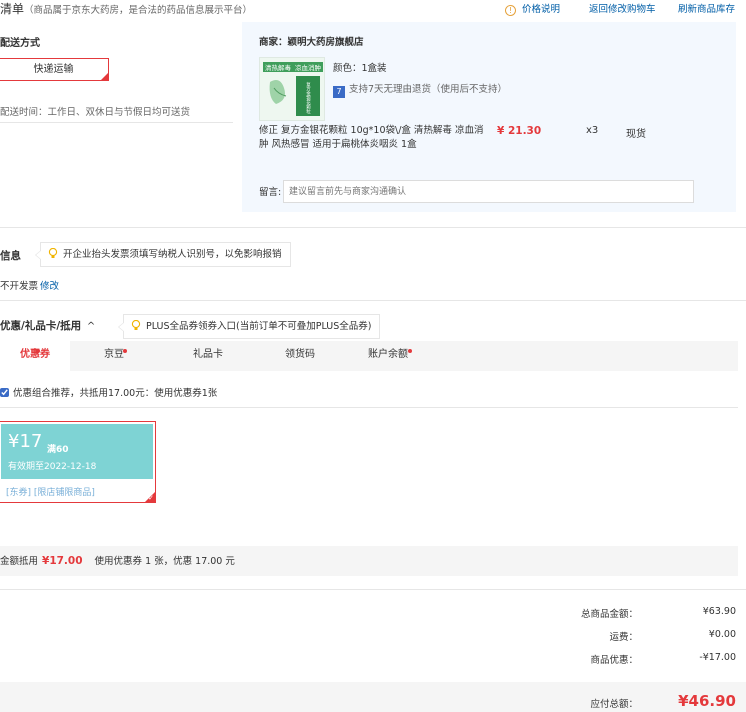 Image resolution: width=746 pixels, height=712 pixels. I want to click on selected-corner-icon, so click(104, 76).